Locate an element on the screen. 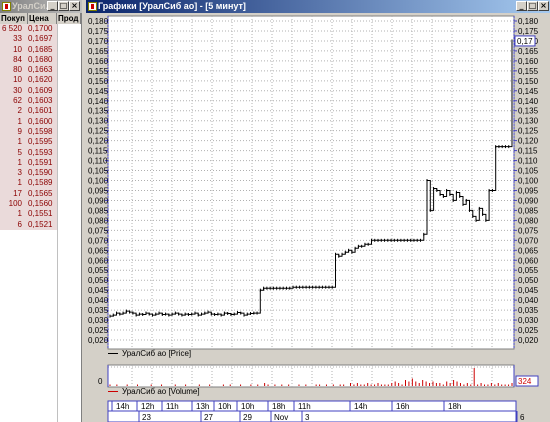 The height and width of the screenshot is (422, 550). table-row: 1 0,1591 is located at coordinates (28, 163).